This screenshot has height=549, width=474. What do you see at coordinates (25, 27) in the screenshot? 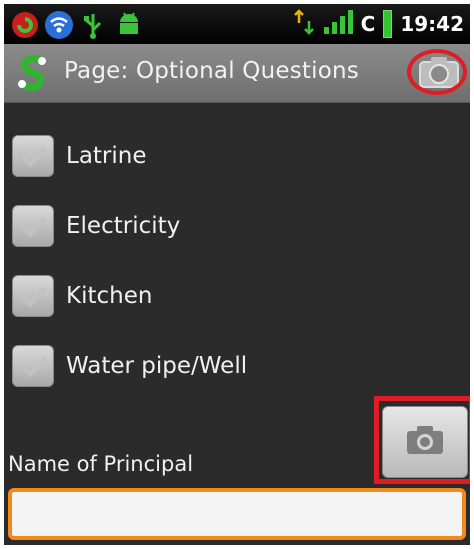
I see `app-notification-icon` at bounding box center [25, 27].